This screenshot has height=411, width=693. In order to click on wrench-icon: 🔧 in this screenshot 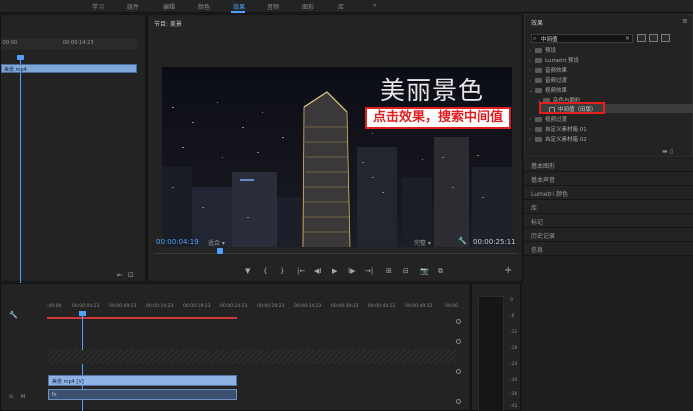, I will do `click(462, 241)`.